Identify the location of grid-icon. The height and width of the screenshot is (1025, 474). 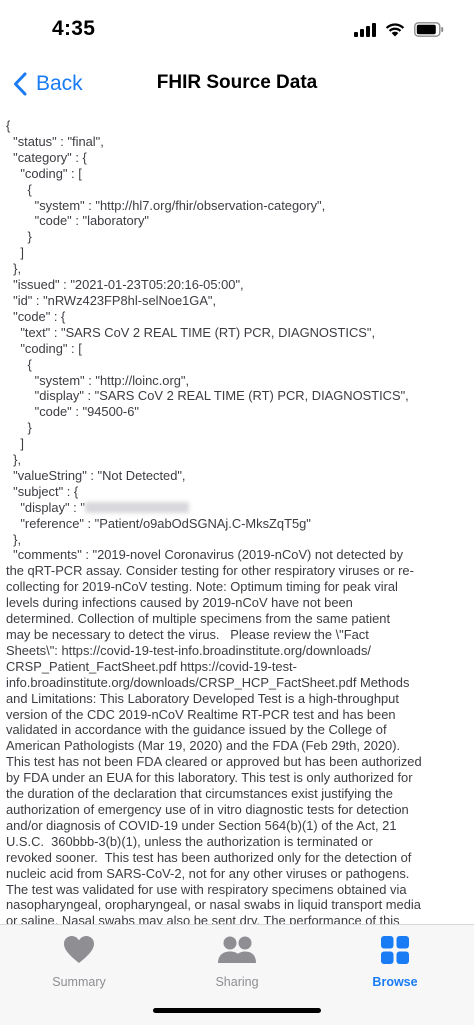
(395, 950).